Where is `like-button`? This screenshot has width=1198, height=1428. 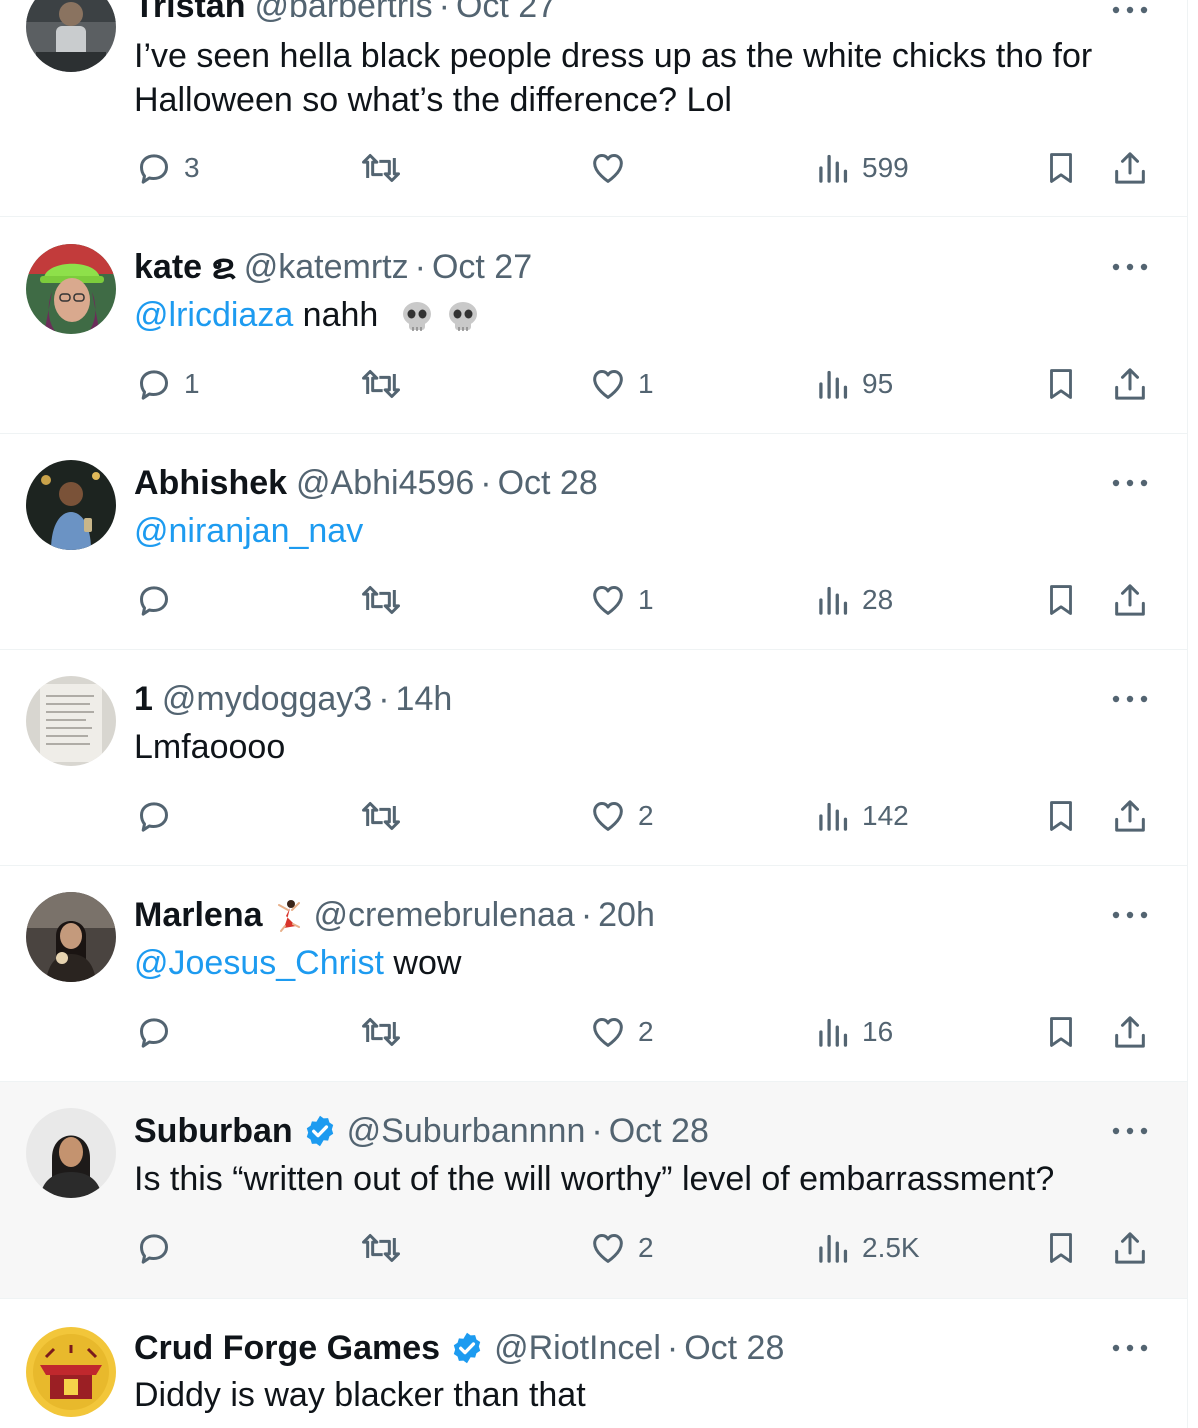 like-button is located at coordinates (613, 168).